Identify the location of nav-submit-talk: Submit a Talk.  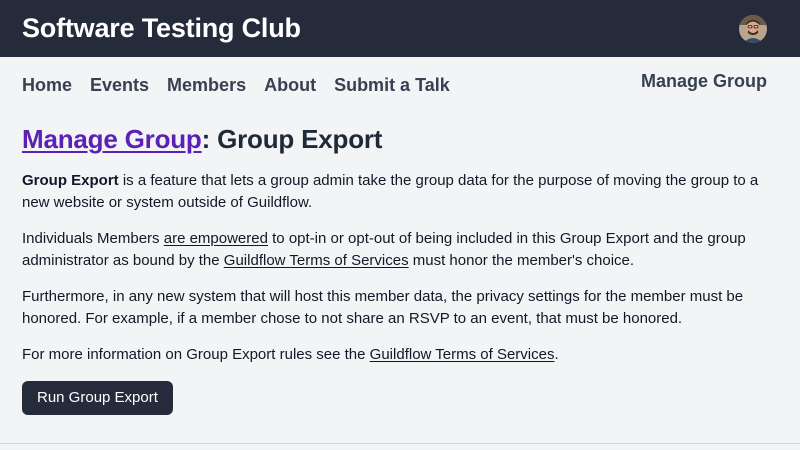
(392, 85).